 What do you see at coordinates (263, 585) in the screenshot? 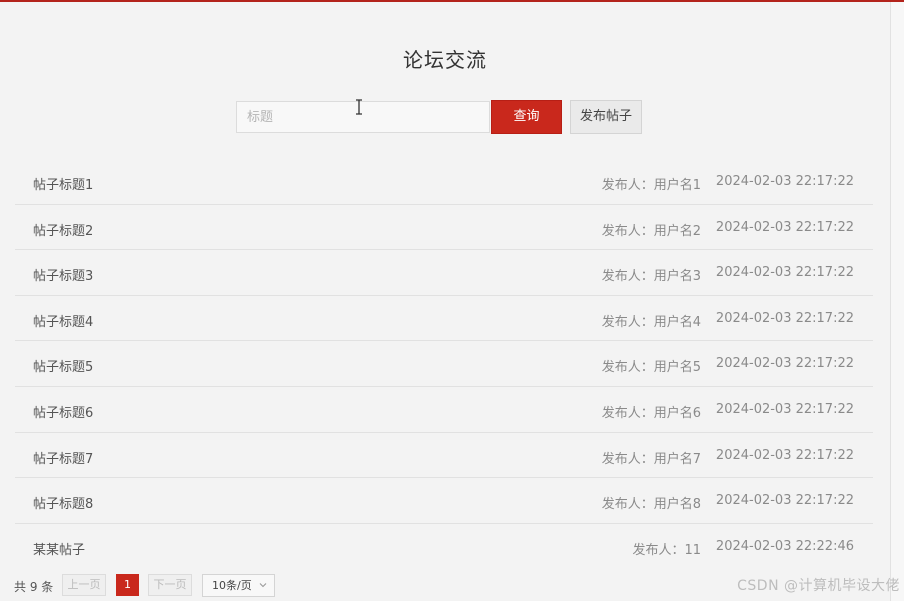
I see `chevron-down-icon` at bounding box center [263, 585].